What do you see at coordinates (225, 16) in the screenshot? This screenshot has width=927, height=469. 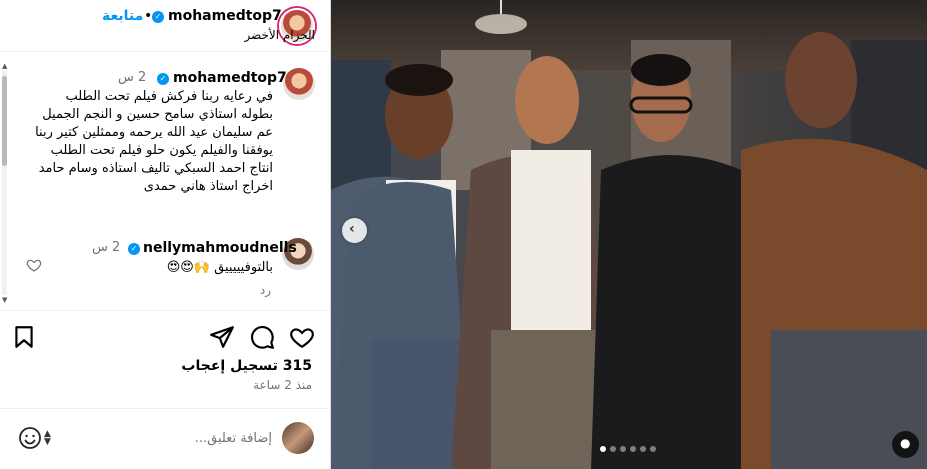 I see `author-username: mohamedtop7` at bounding box center [225, 16].